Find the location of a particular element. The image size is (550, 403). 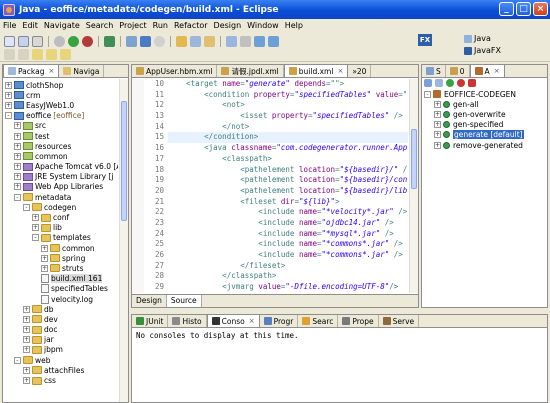

code-line: <include name="*velocity*.jar" /> is located at coordinates (288, 212).